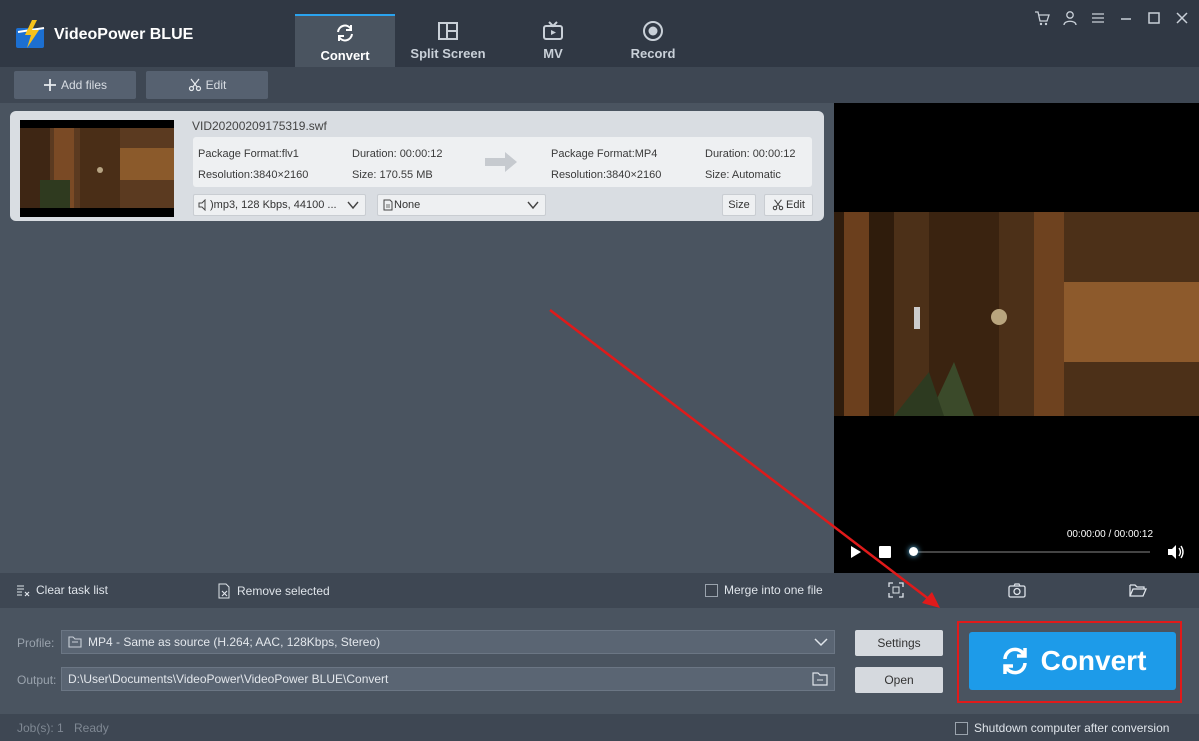 The height and width of the screenshot is (741, 1199). I want to click on folder-icon, so click(75, 642).